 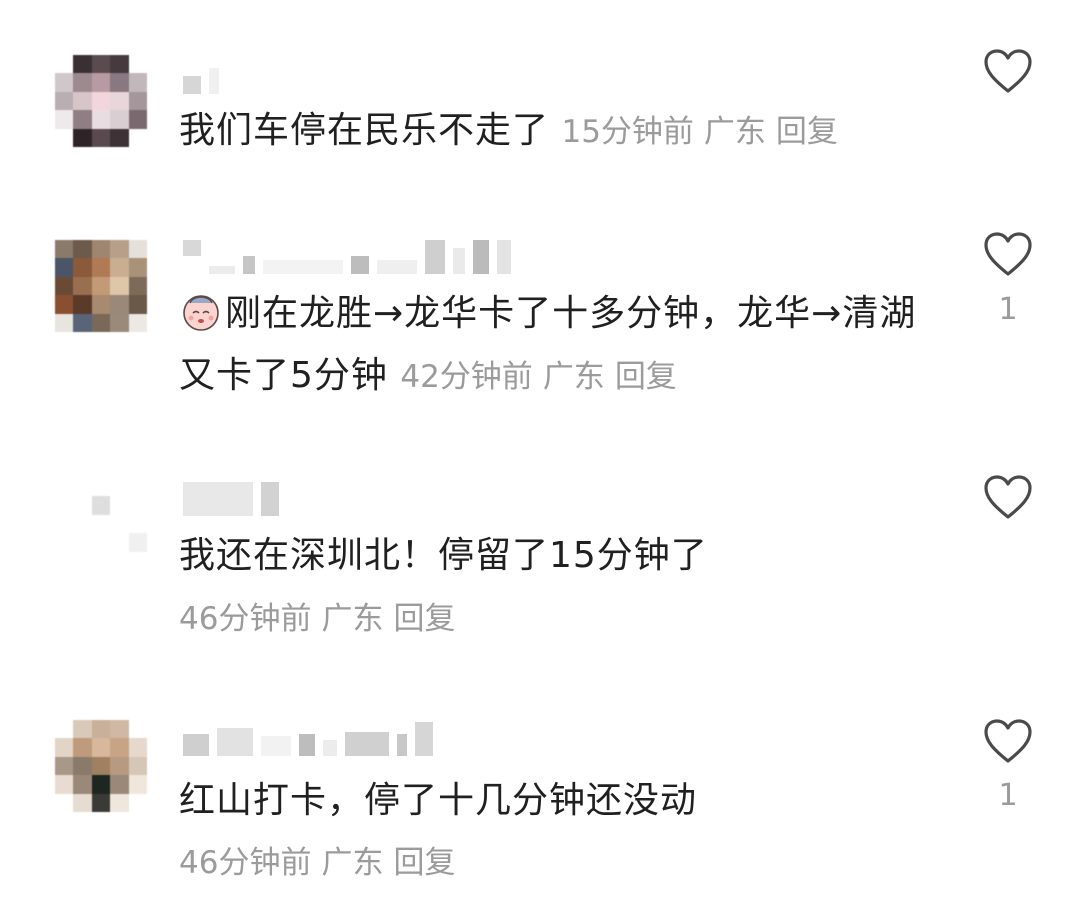 What do you see at coordinates (699, 132) in the screenshot?
I see `comment-meta: 15分钟前 广东 回复` at bounding box center [699, 132].